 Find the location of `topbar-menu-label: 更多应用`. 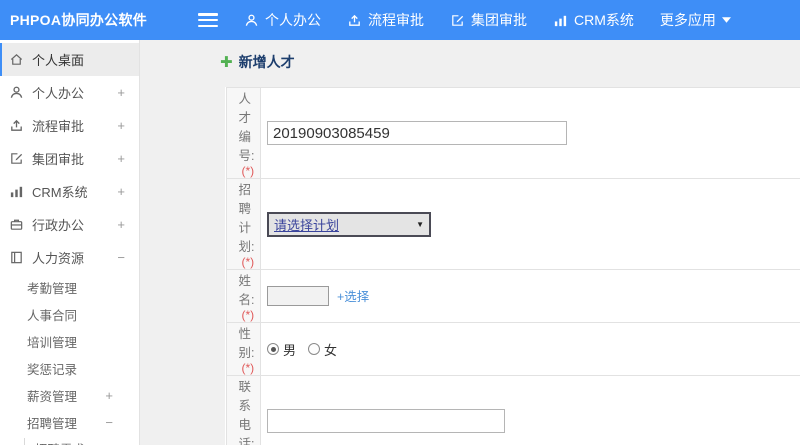

topbar-menu-label: 更多应用 is located at coordinates (687, 20).